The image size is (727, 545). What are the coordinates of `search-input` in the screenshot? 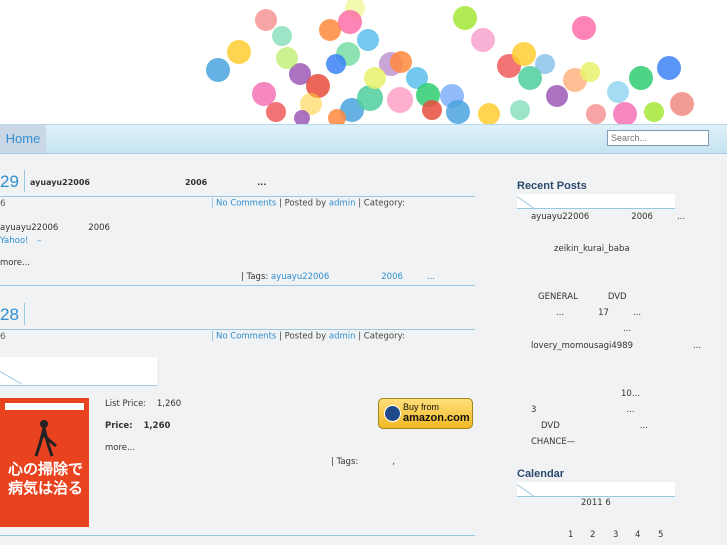 It's located at (658, 138).